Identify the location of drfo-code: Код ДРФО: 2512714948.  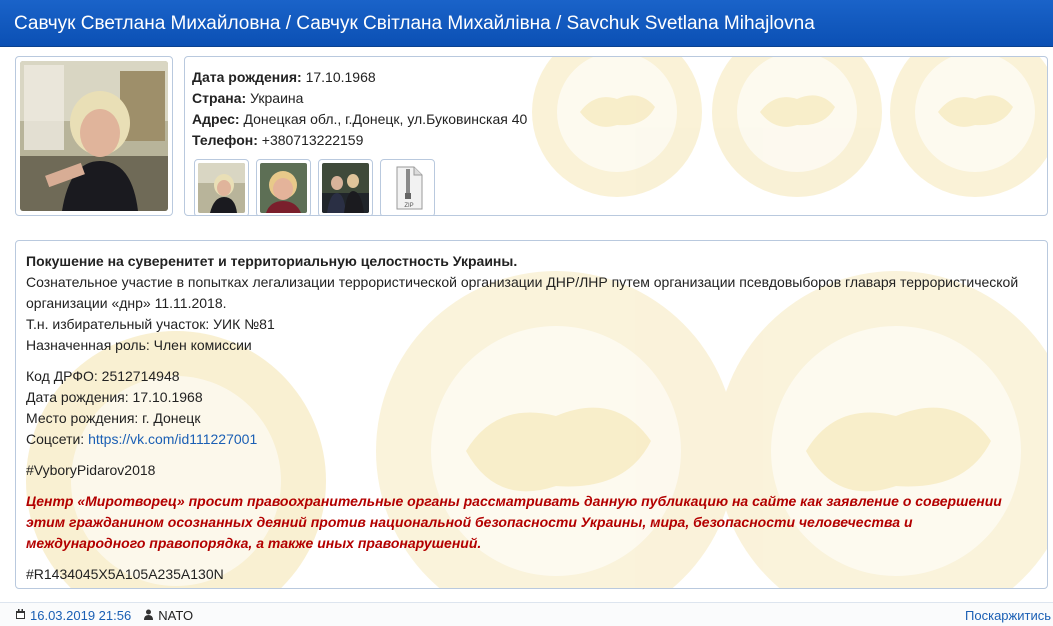
(103, 376).